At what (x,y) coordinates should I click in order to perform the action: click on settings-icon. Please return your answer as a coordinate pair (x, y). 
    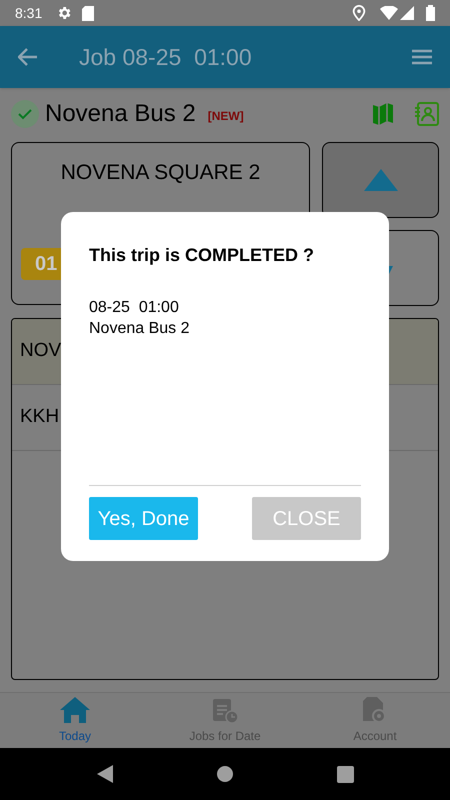
    Looking at the image, I should click on (64, 13).